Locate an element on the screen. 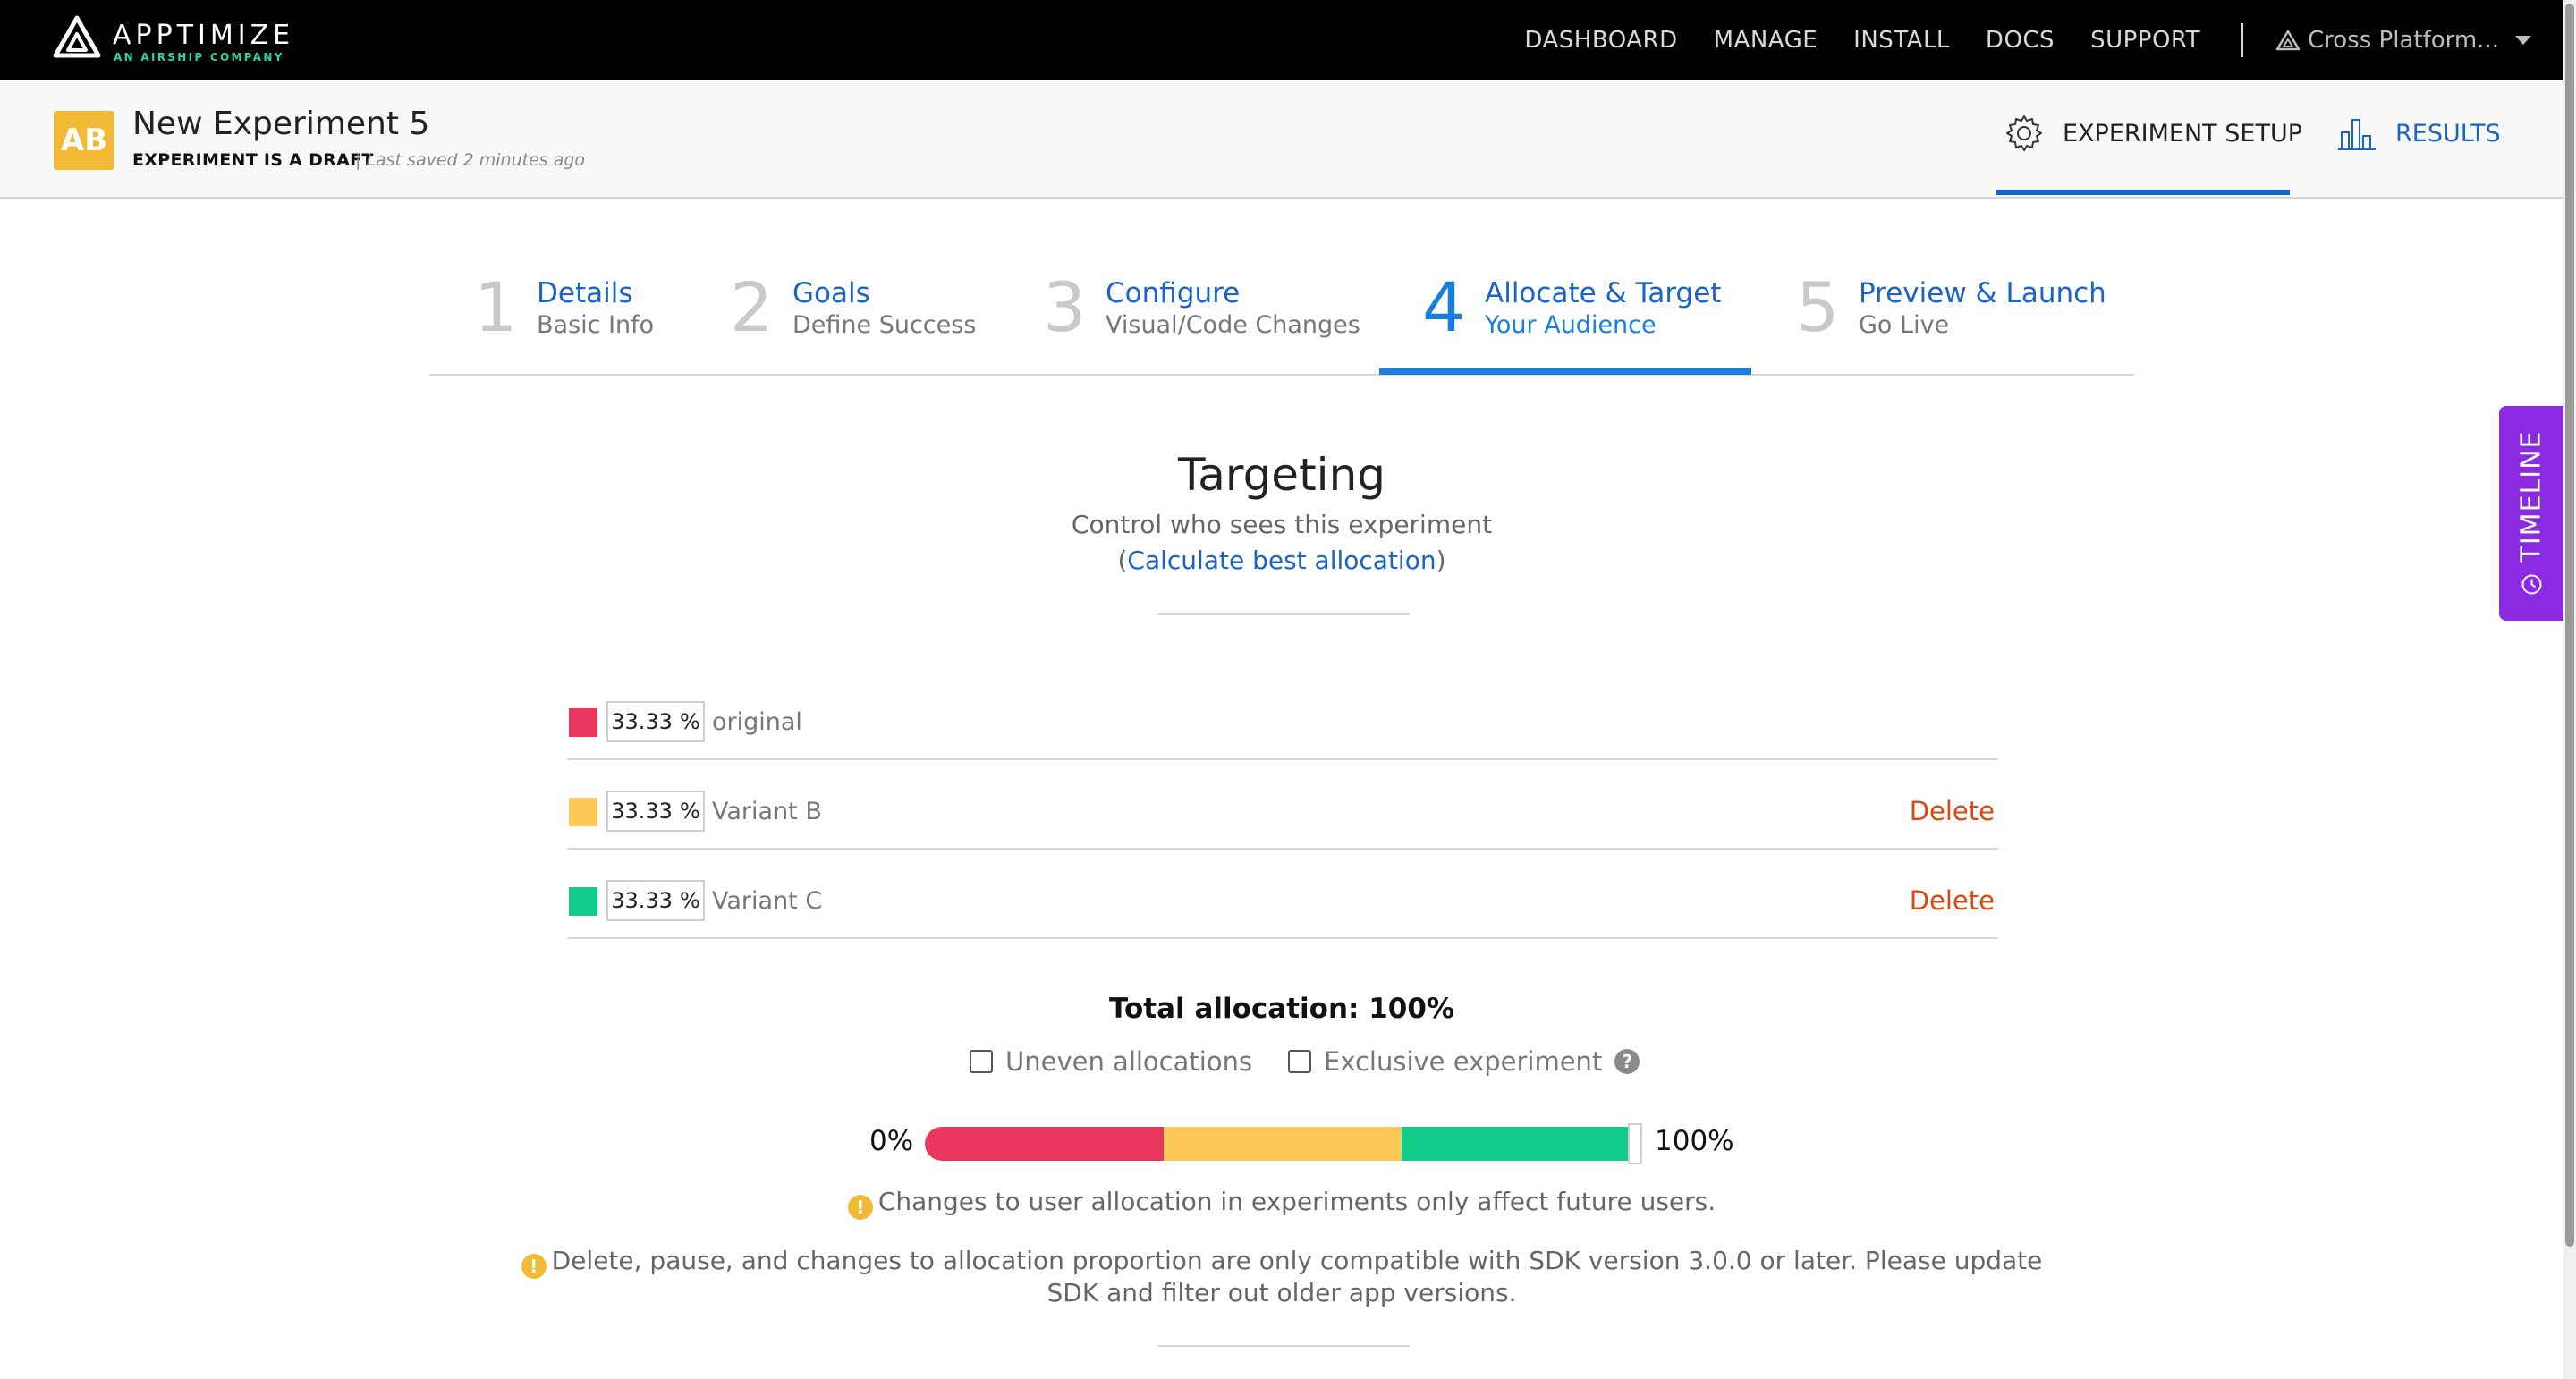  nav-divider is located at coordinates (2242, 40).